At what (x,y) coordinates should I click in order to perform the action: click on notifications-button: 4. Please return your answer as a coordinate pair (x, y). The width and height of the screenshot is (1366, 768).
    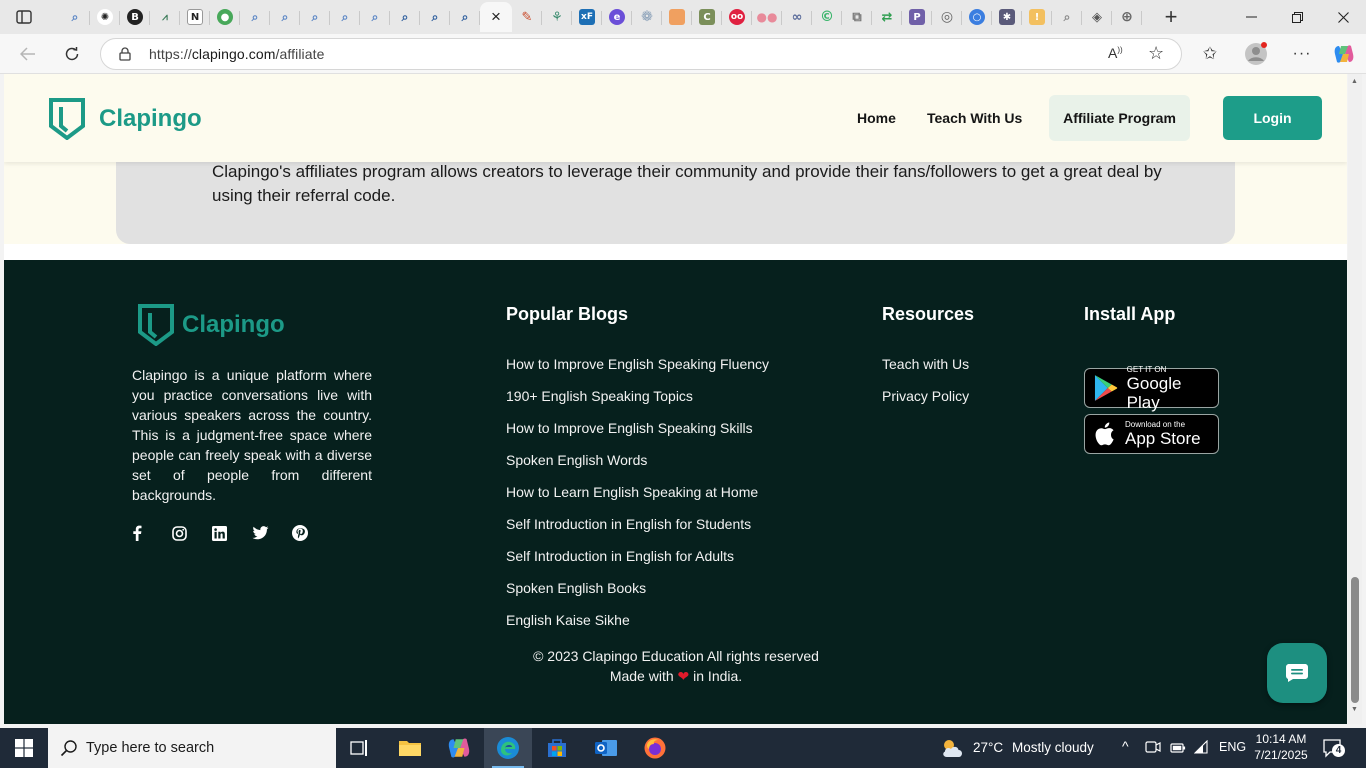
    Looking at the image, I should click on (1333, 750).